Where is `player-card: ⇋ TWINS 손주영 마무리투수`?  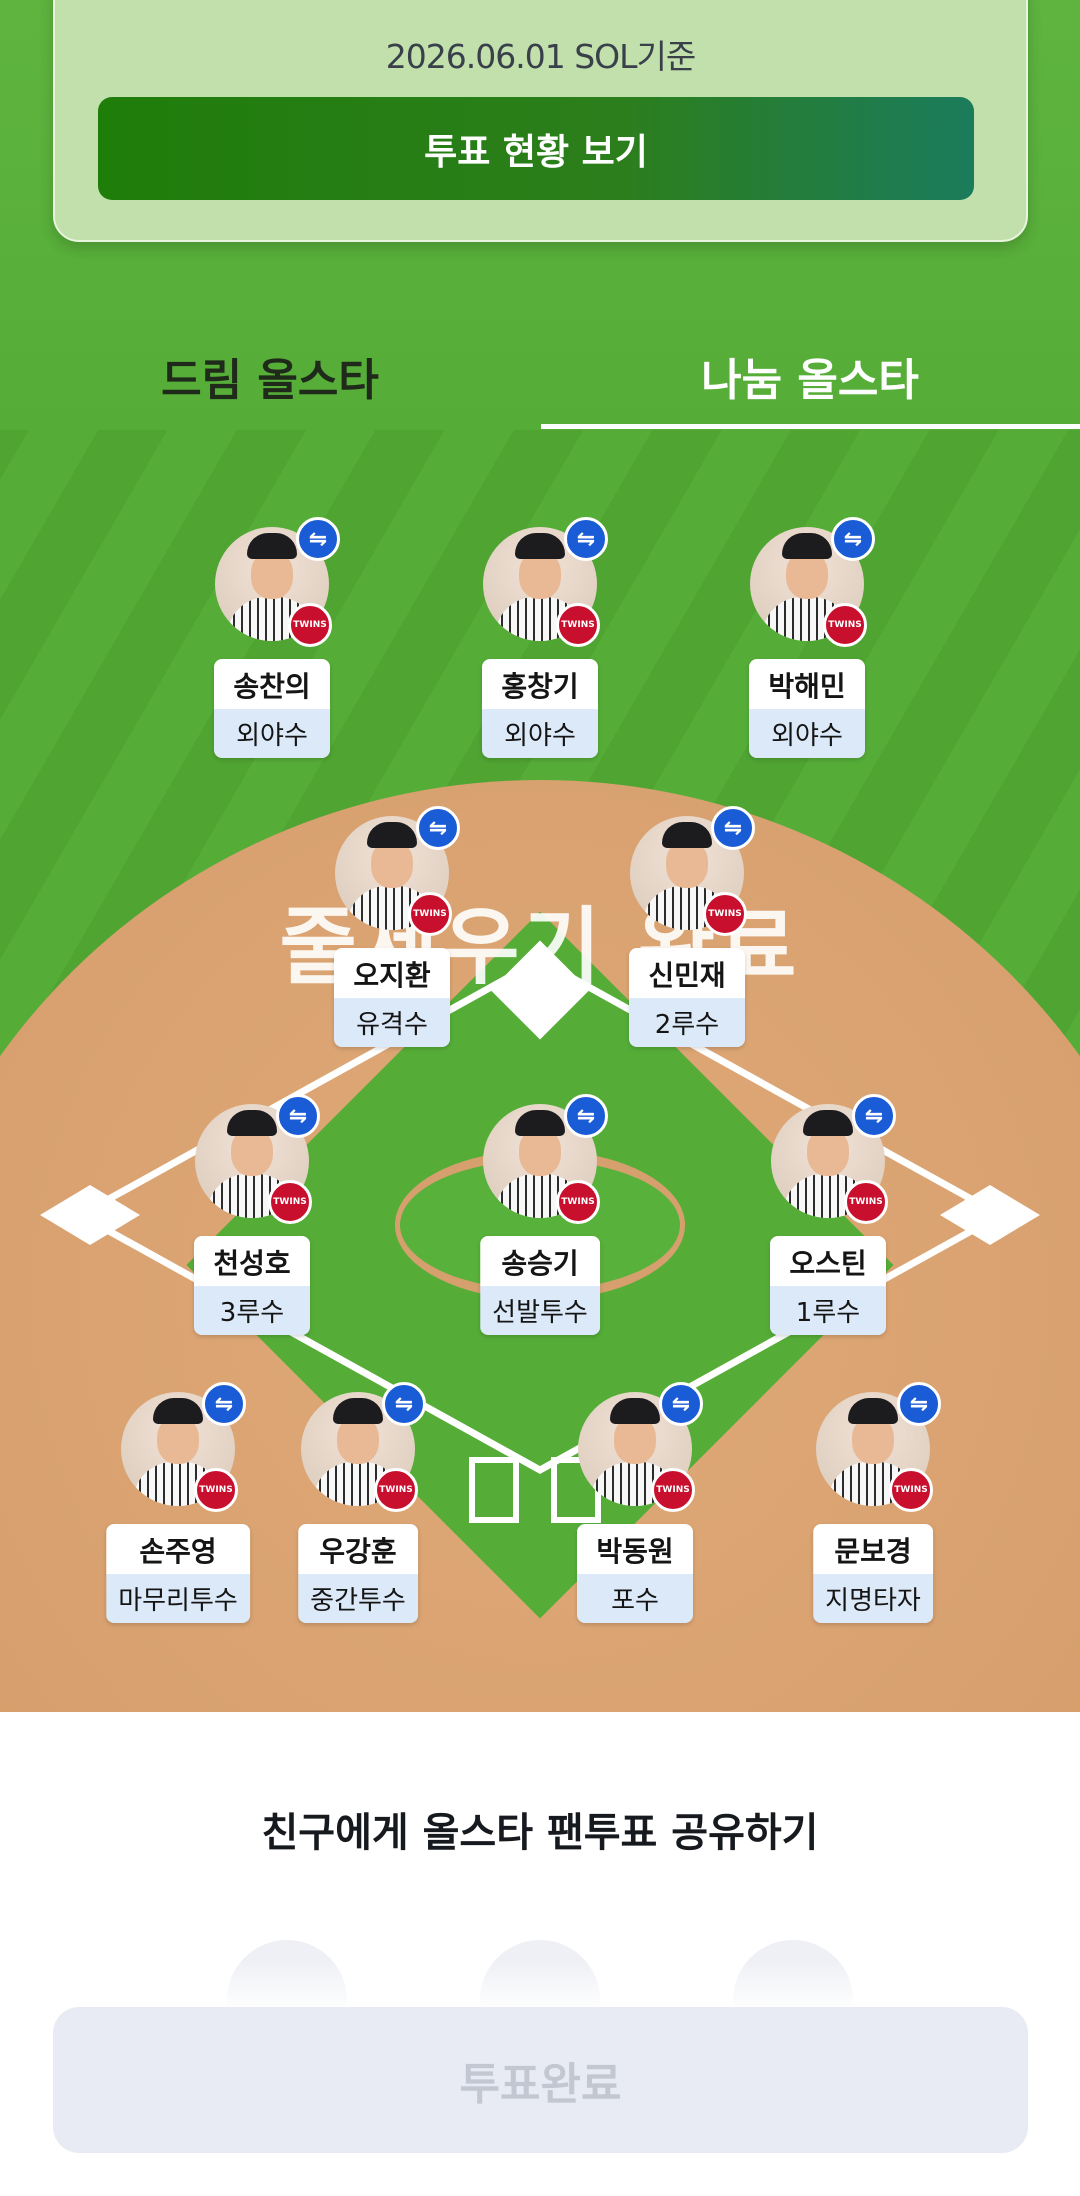
player-card: ⇋ TWINS 손주영 마무리투수 is located at coordinates (178, 1517).